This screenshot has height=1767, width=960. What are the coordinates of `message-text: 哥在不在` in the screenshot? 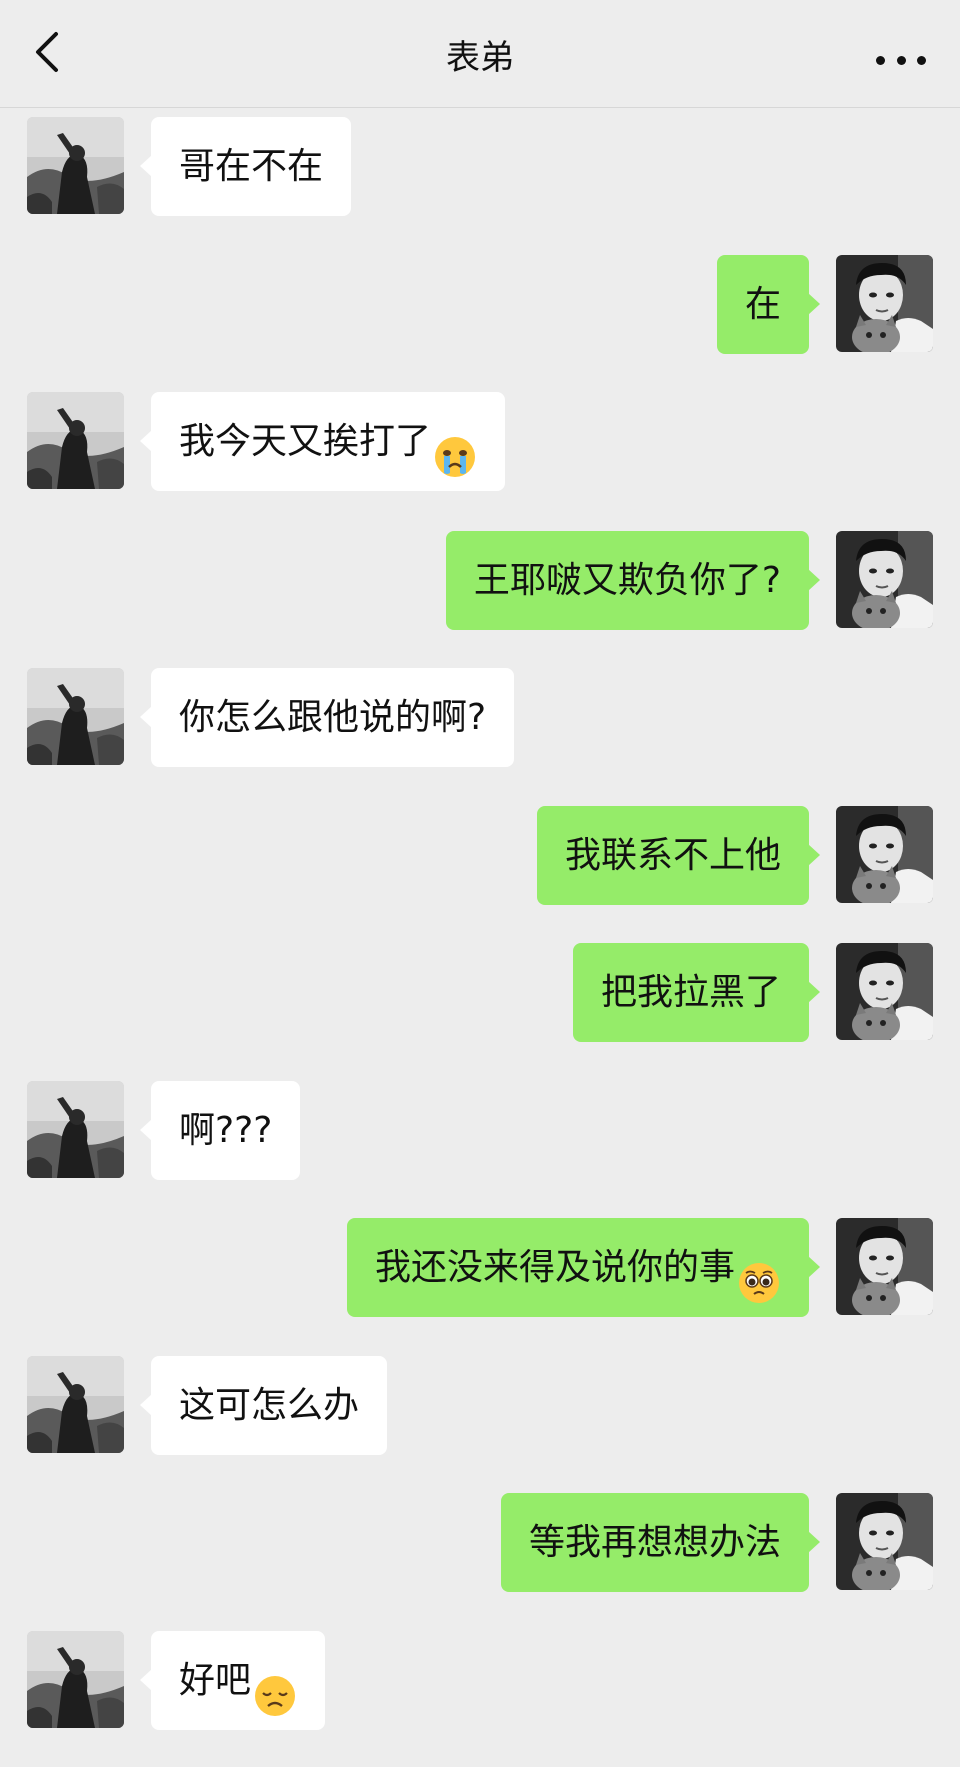 It's located at (251, 166).